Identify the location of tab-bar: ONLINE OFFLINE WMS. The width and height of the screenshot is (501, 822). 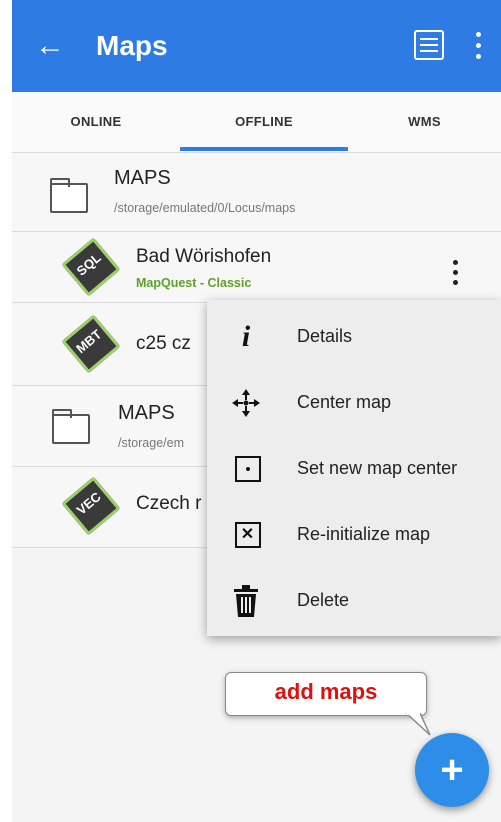
(256, 122).